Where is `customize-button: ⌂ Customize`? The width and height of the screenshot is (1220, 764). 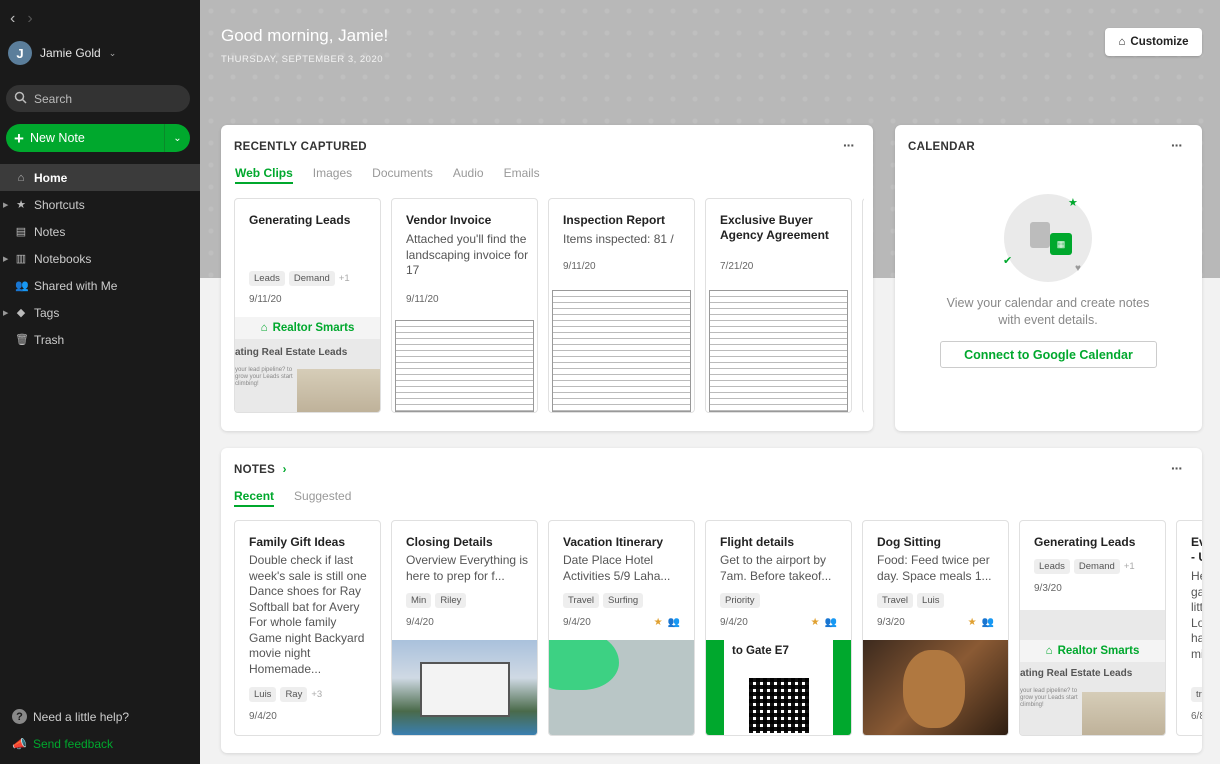
customize-button: ⌂ Customize is located at coordinates (1153, 42).